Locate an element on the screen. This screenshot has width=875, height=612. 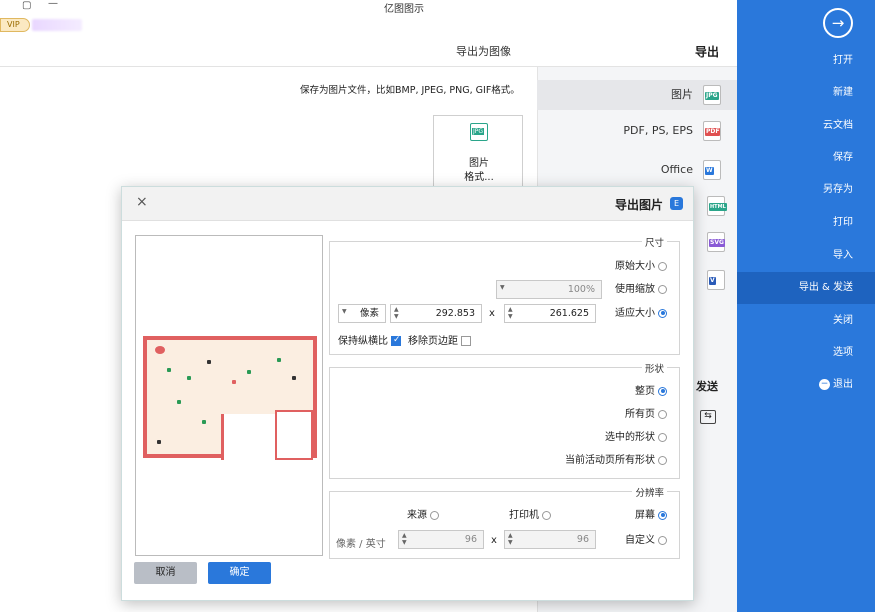
dialog-header: × 导出图片 E is located at coordinates (407, 204).